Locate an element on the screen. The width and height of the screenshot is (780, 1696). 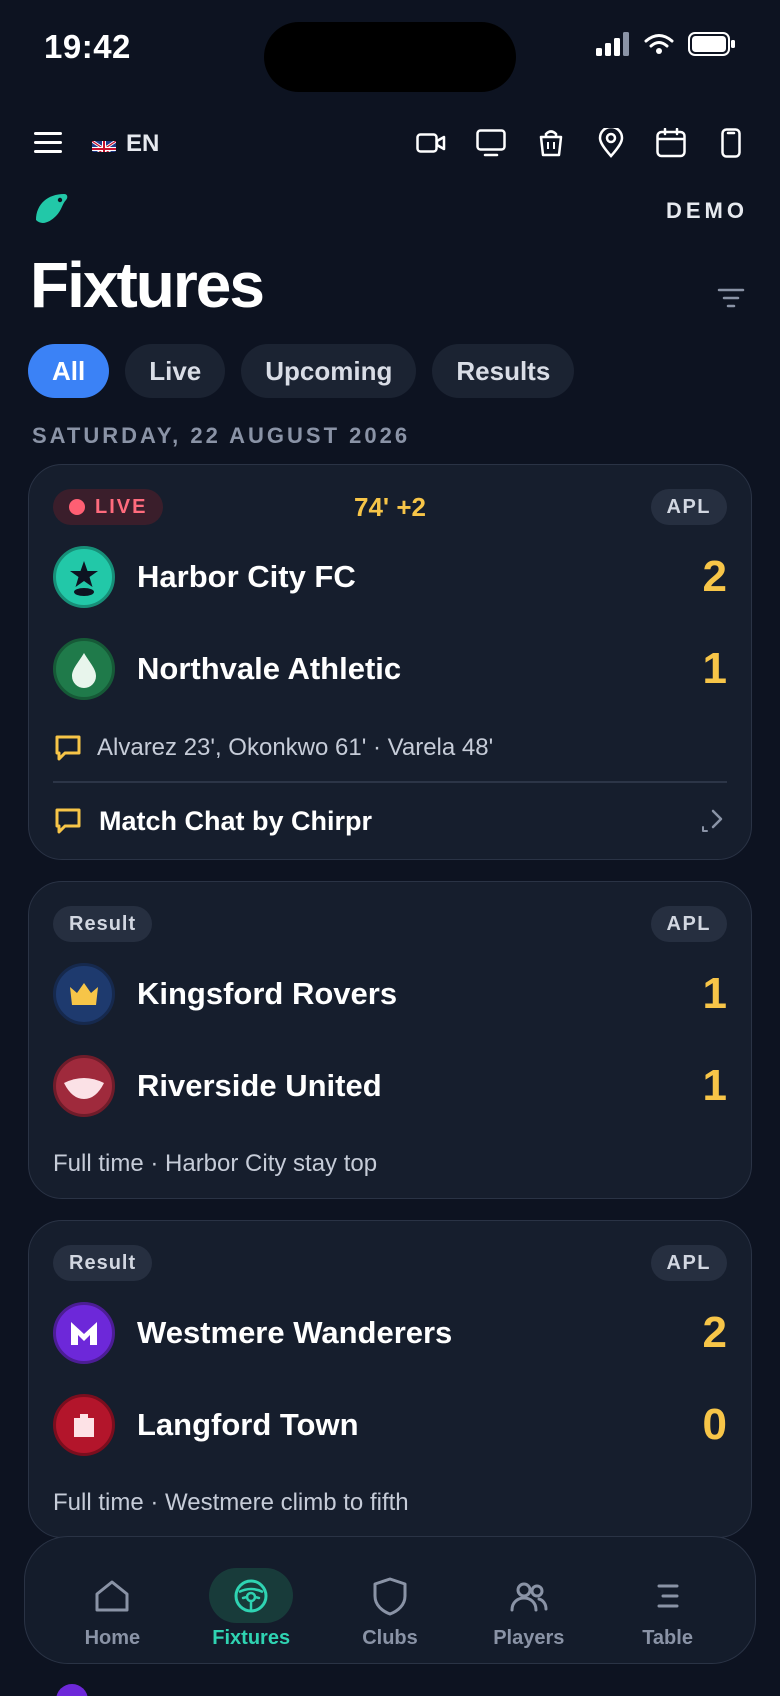
card-divider is located at coordinates (390, 782).